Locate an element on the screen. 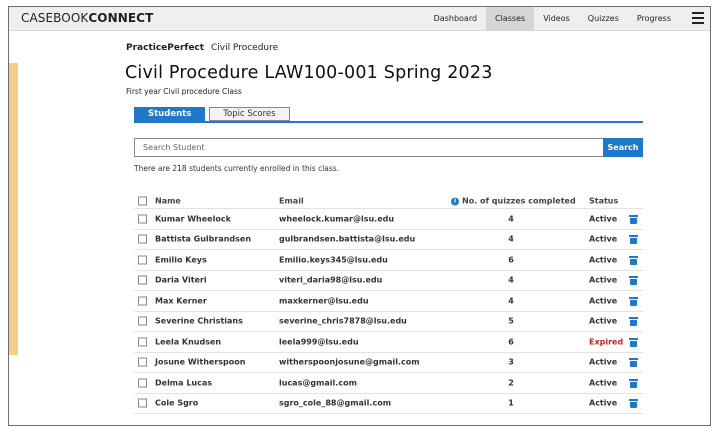 The image size is (720, 428). quizzes-completed: 1 is located at coordinates (511, 403).